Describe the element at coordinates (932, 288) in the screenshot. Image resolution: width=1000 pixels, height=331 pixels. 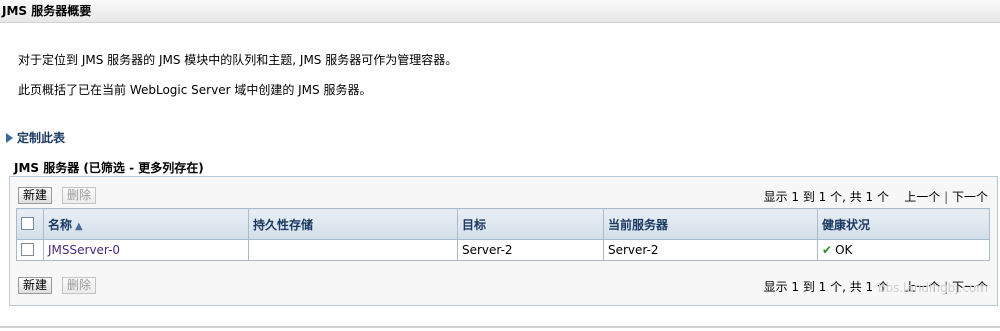
I see `forum-watermark: bbs.landingbj.com` at that location.